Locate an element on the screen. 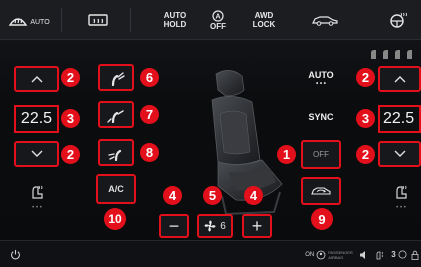 This screenshot has width=421, height=267. fan-decrease-button: − is located at coordinates (174, 226).